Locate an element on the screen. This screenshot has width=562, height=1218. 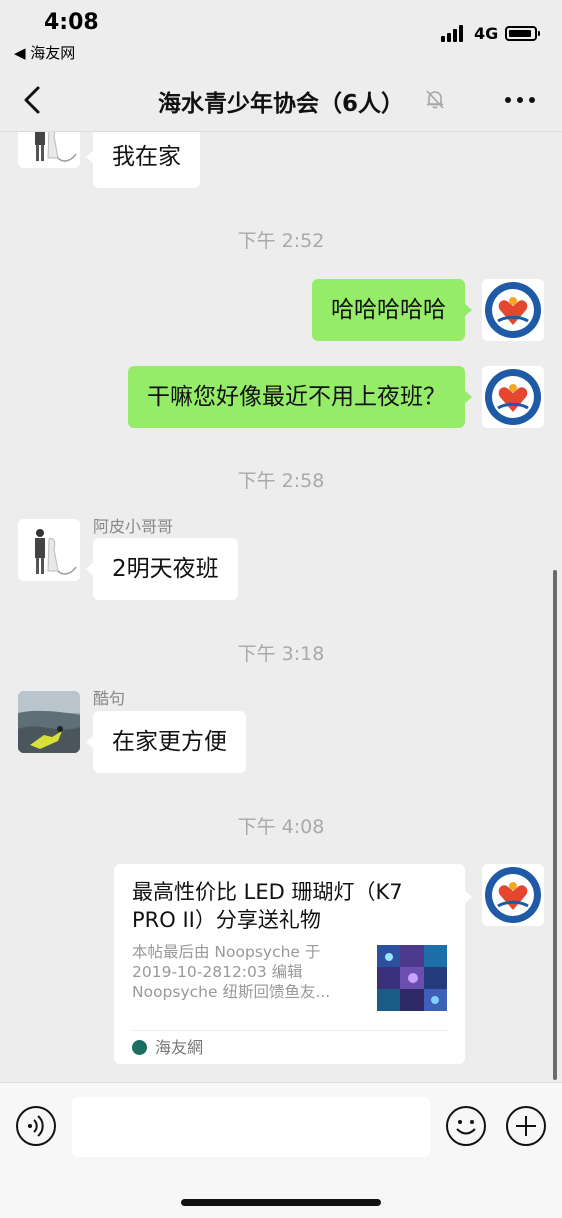
voice-icon is located at coordinates (36, 1126).